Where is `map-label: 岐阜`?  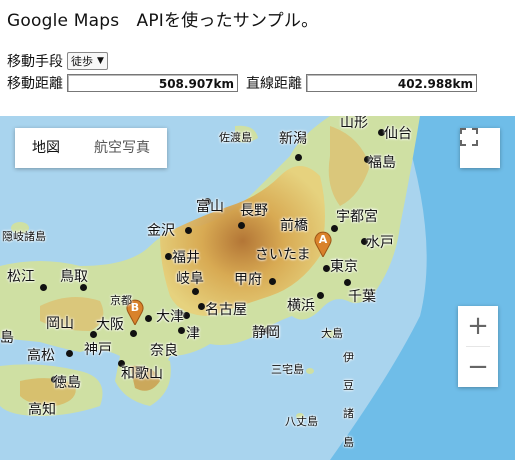
map-label: 岐阜 is located at coordinates (190, 279).